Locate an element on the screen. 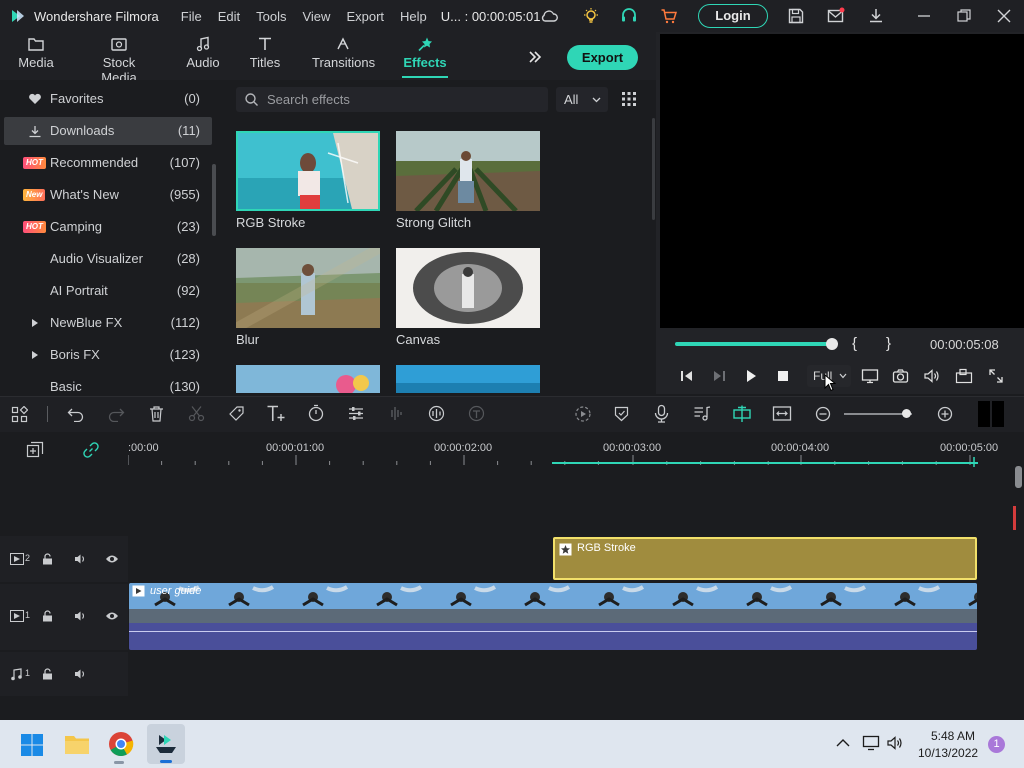 The height and width of the screenshot is (768, 1024). taskbar-time: 5:48 AM is located at coordinates (953, 736).